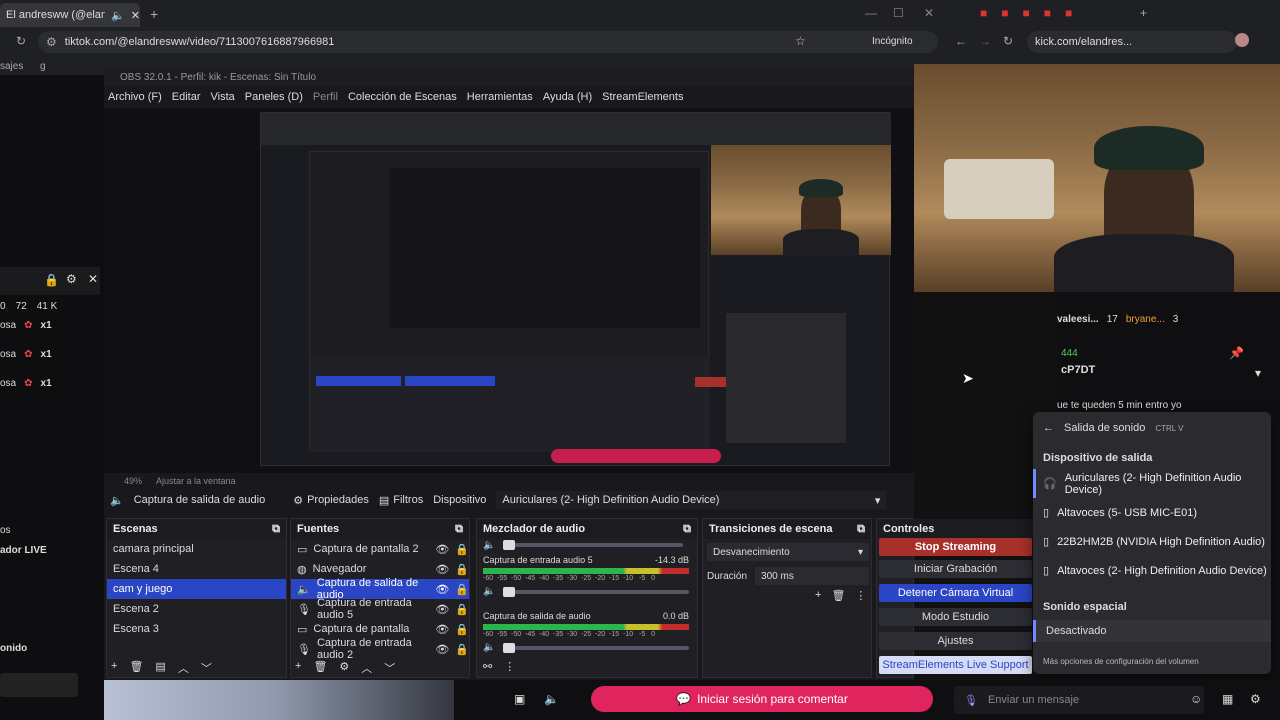 The image size is (1280, 720). I want to click on up-icon: ︿, so click(183, 668).